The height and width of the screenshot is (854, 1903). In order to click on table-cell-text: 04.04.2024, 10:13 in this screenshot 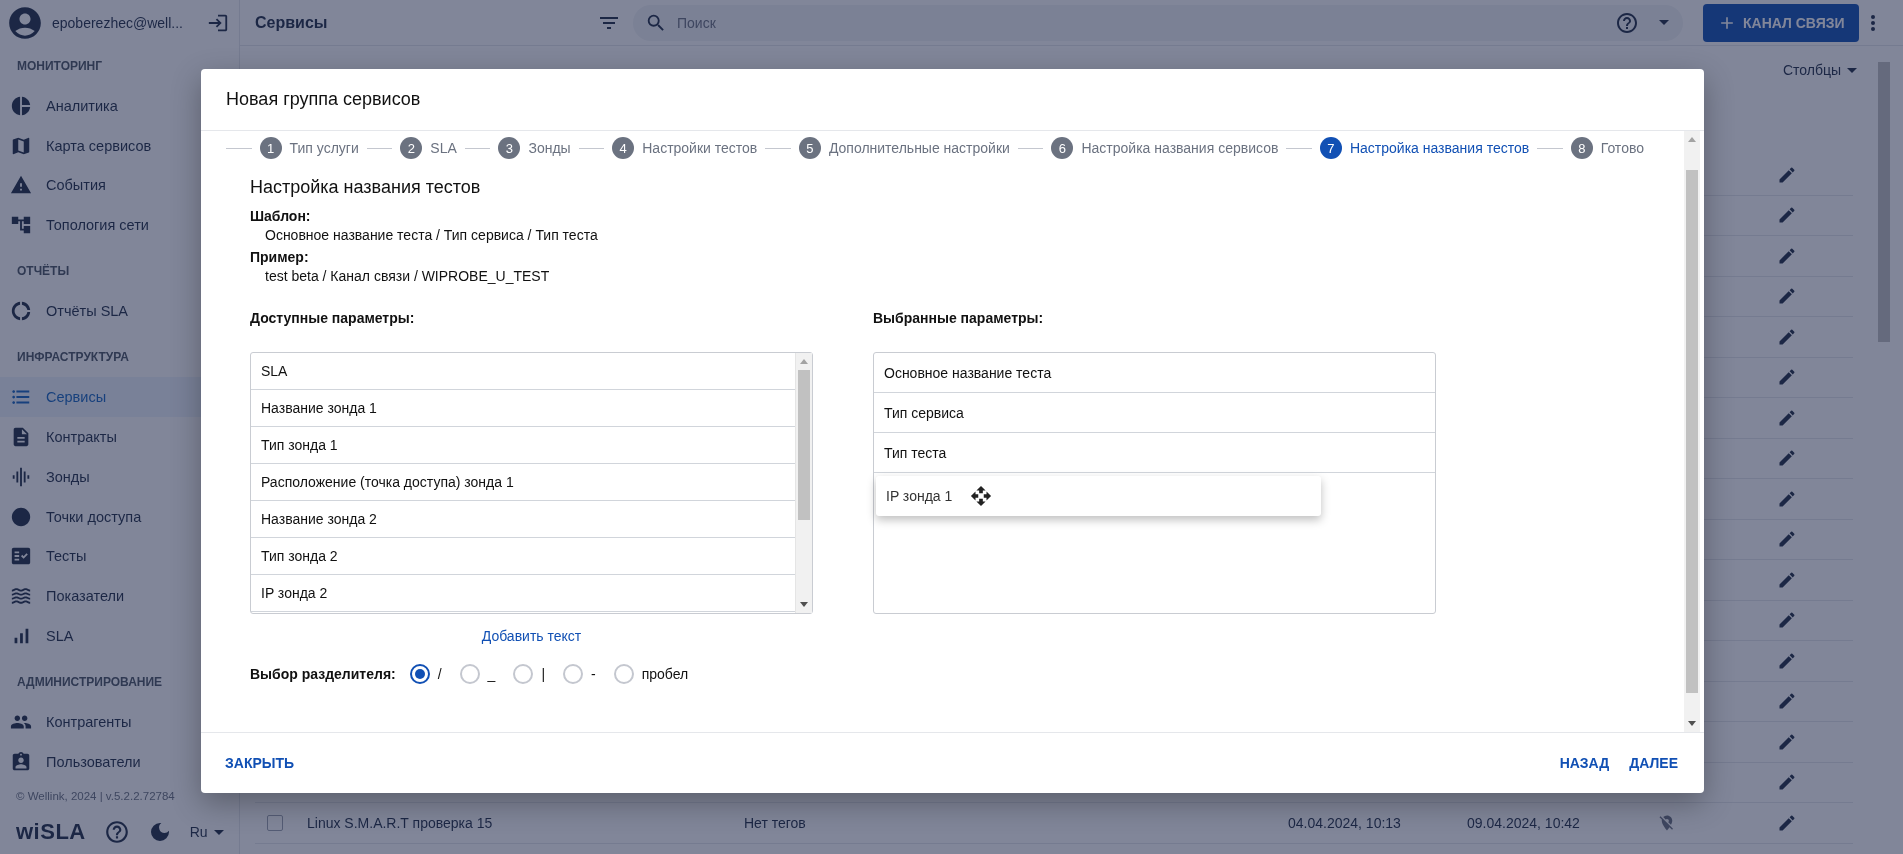, I will do `click(1345, 822)`.